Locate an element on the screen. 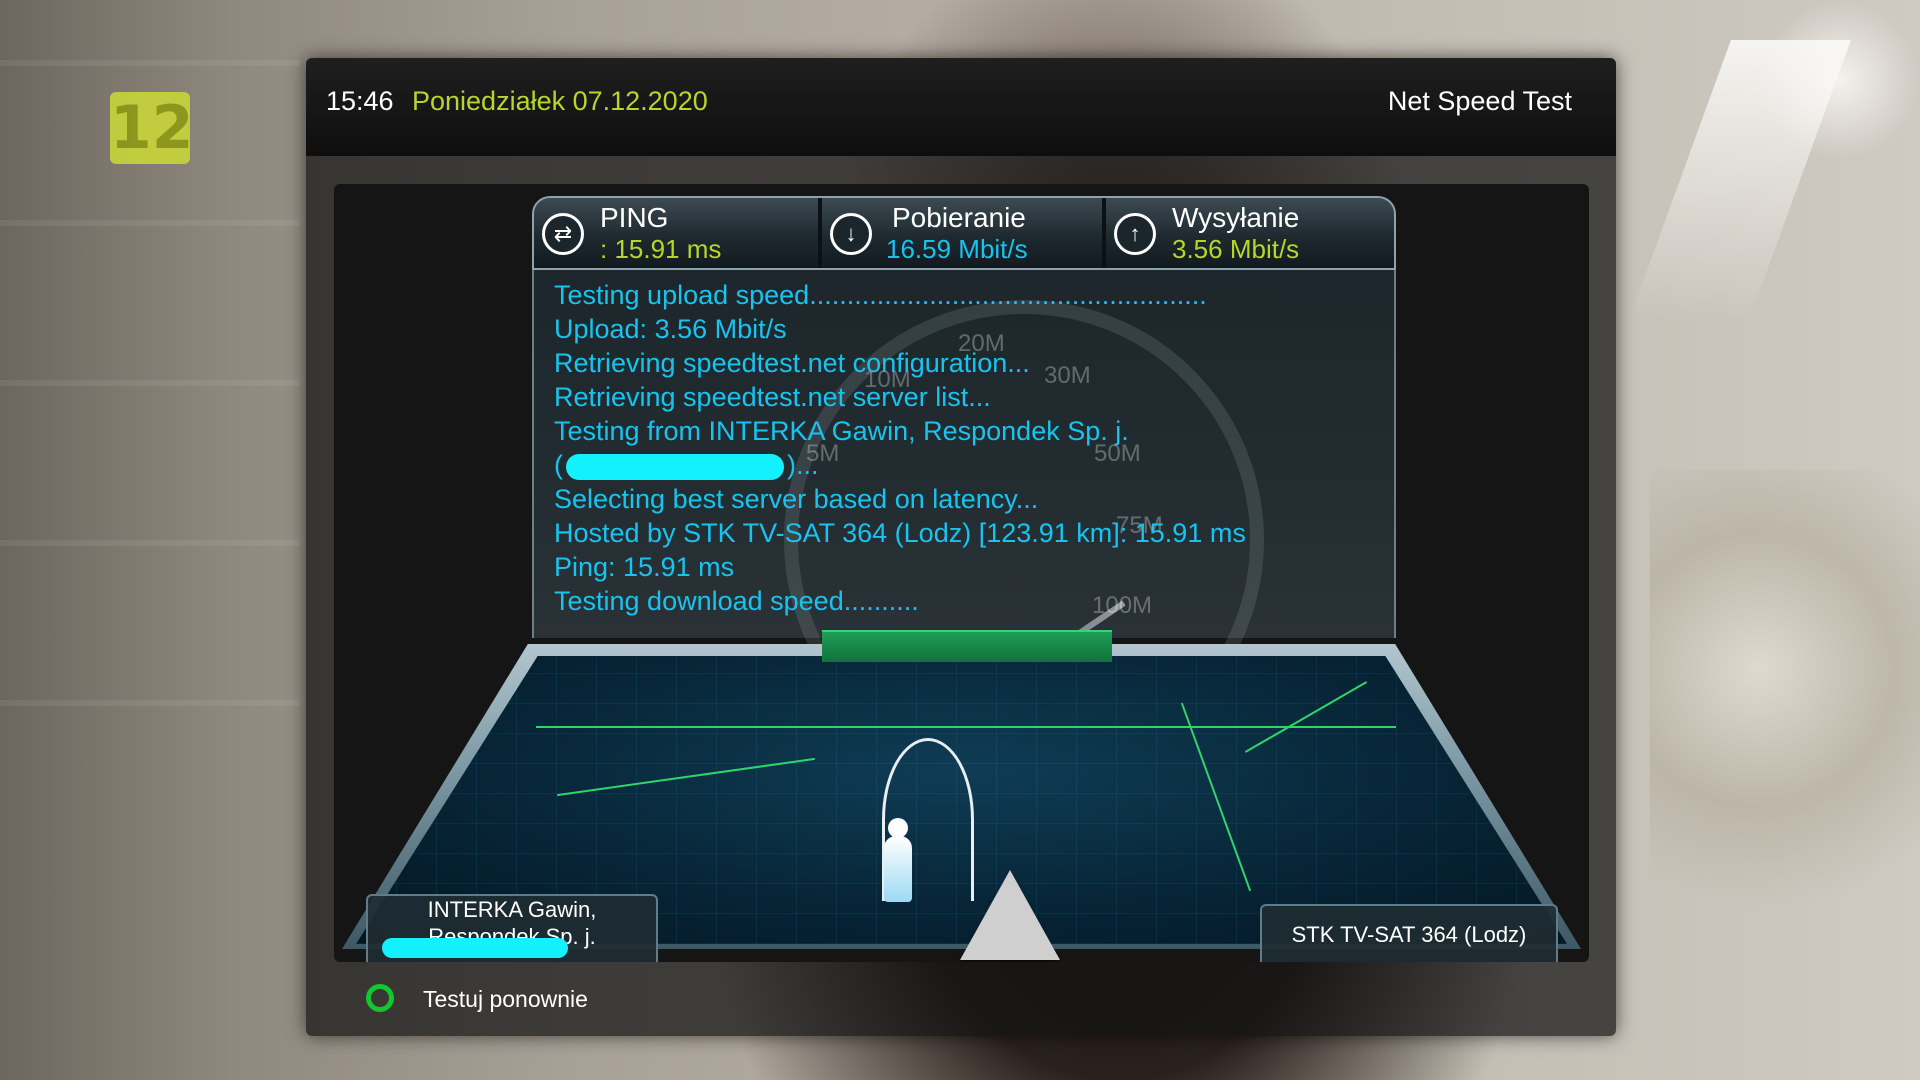 The height and width of the screenshot is (1080, 1920). server-pyramid-icon is located at coordinates (1010, 915).